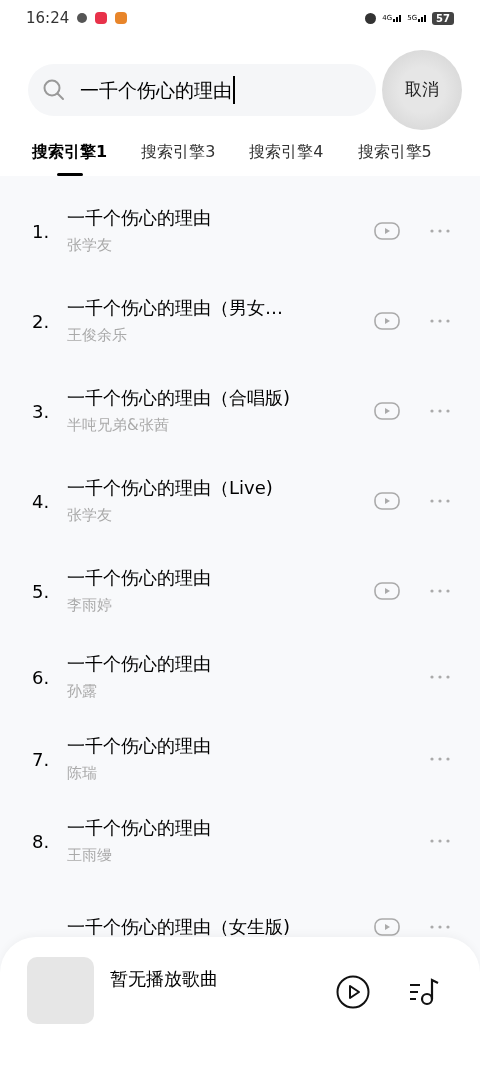 Image resolution: width=480 pixels, height=1070 pixels. Describe the element at coordinates (41, 677) in the screenshot. I see `song-number: 6.` at that location.